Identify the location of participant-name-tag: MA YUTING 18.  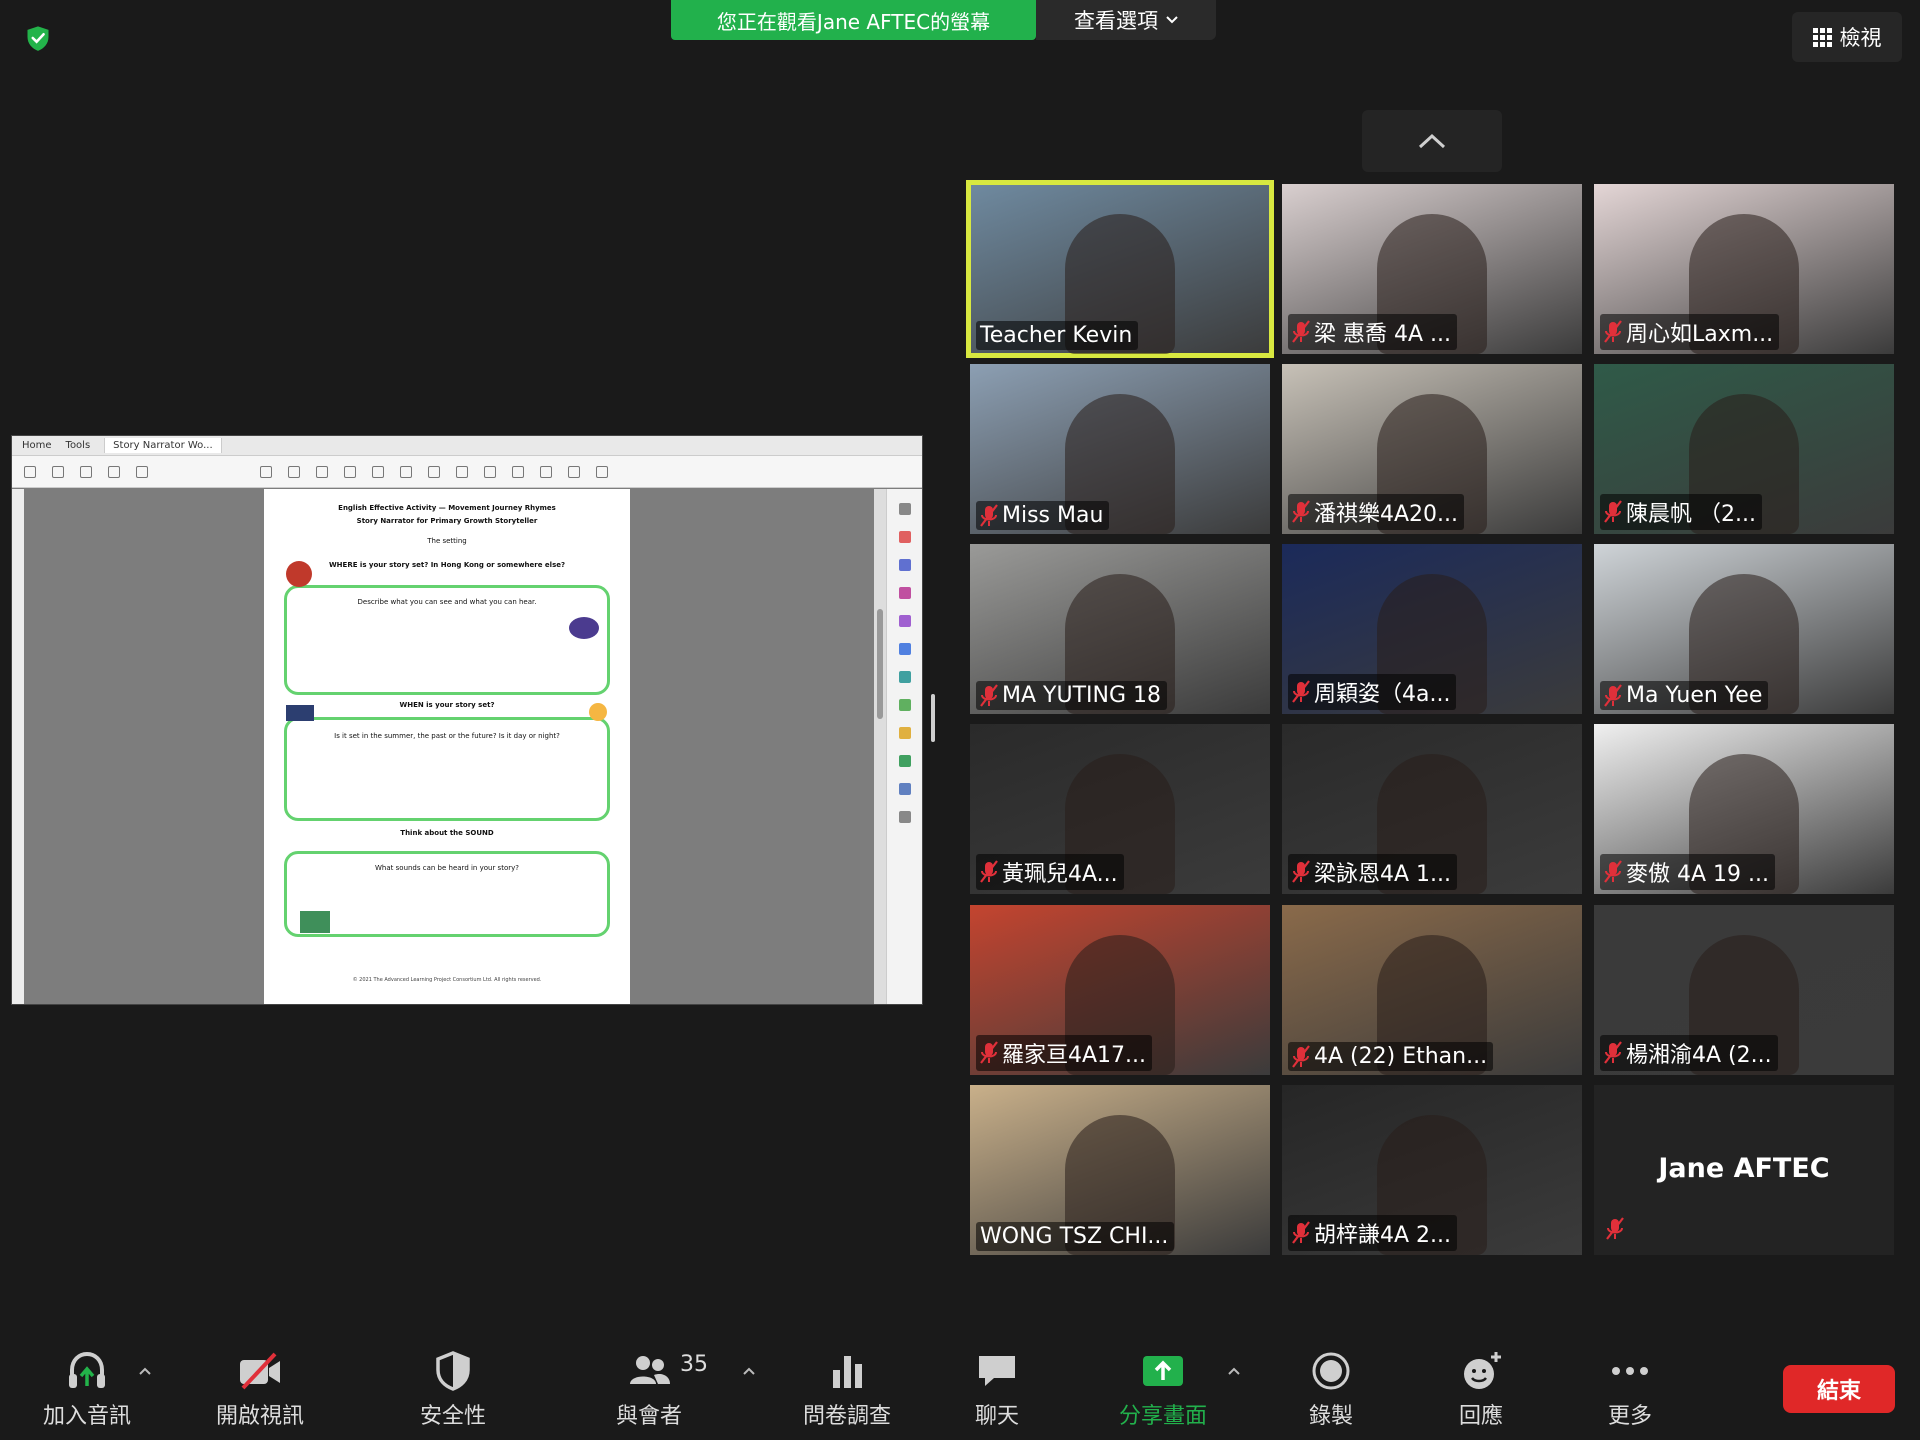
(1071, 695).